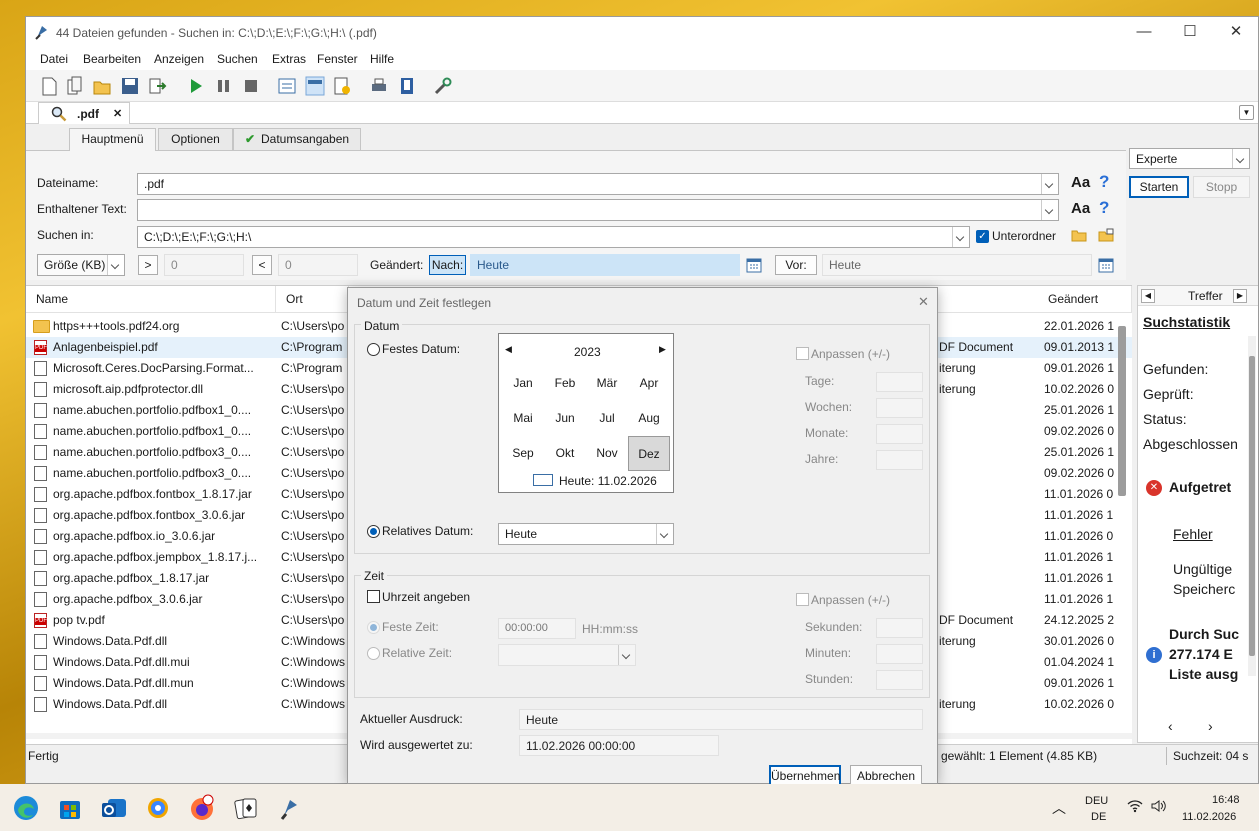  I want to click on vor-date-input: Heute, so click(957, 265).